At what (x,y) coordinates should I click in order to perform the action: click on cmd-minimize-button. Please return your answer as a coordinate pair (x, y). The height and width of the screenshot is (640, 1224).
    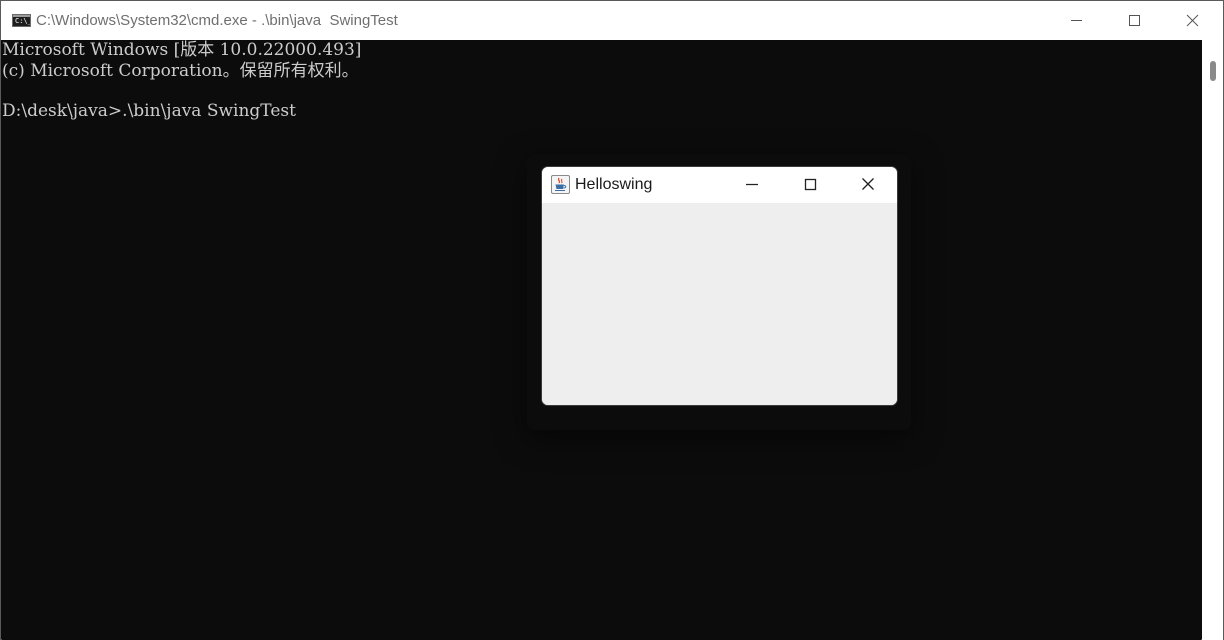
    Looking at the image, I should click on (1076, 20).